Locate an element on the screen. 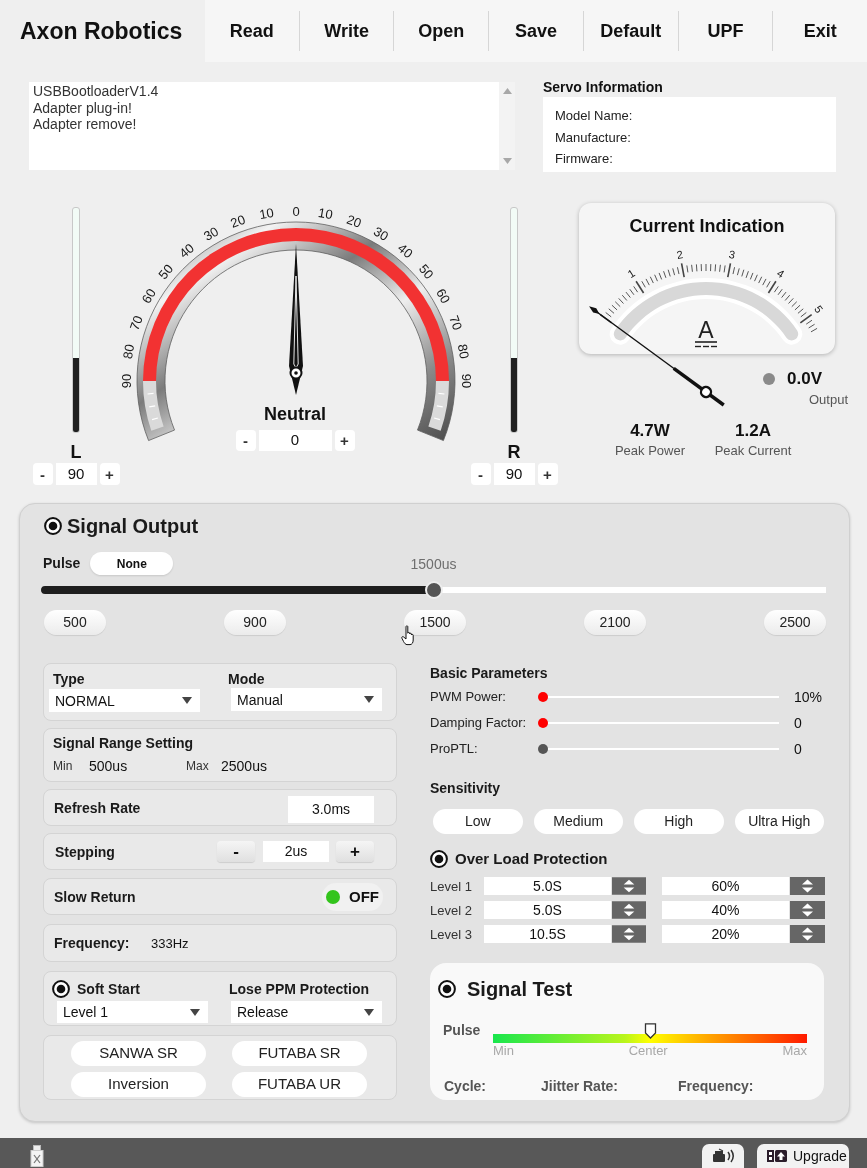  protocol-button: FUTABA UR is located at coordinates (299, 1084).